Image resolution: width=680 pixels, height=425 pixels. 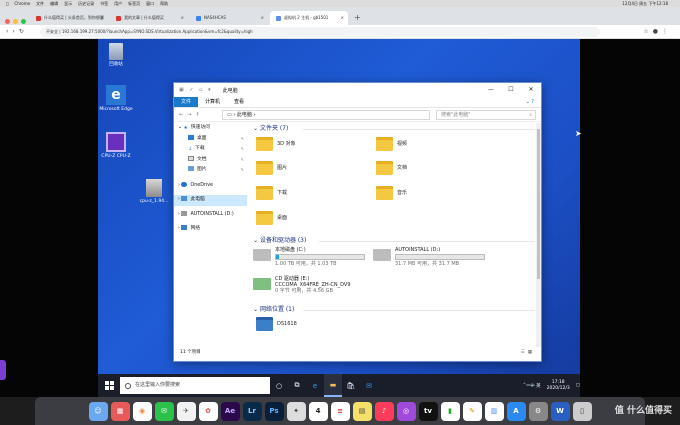 What do you see at coordinates (357, 90) in the screenshot?
I see `explorer-titlebar: ▣ ✓ ▫ ▾ 此电脑 — ☐ ✕` at bounding box center [357, 90].